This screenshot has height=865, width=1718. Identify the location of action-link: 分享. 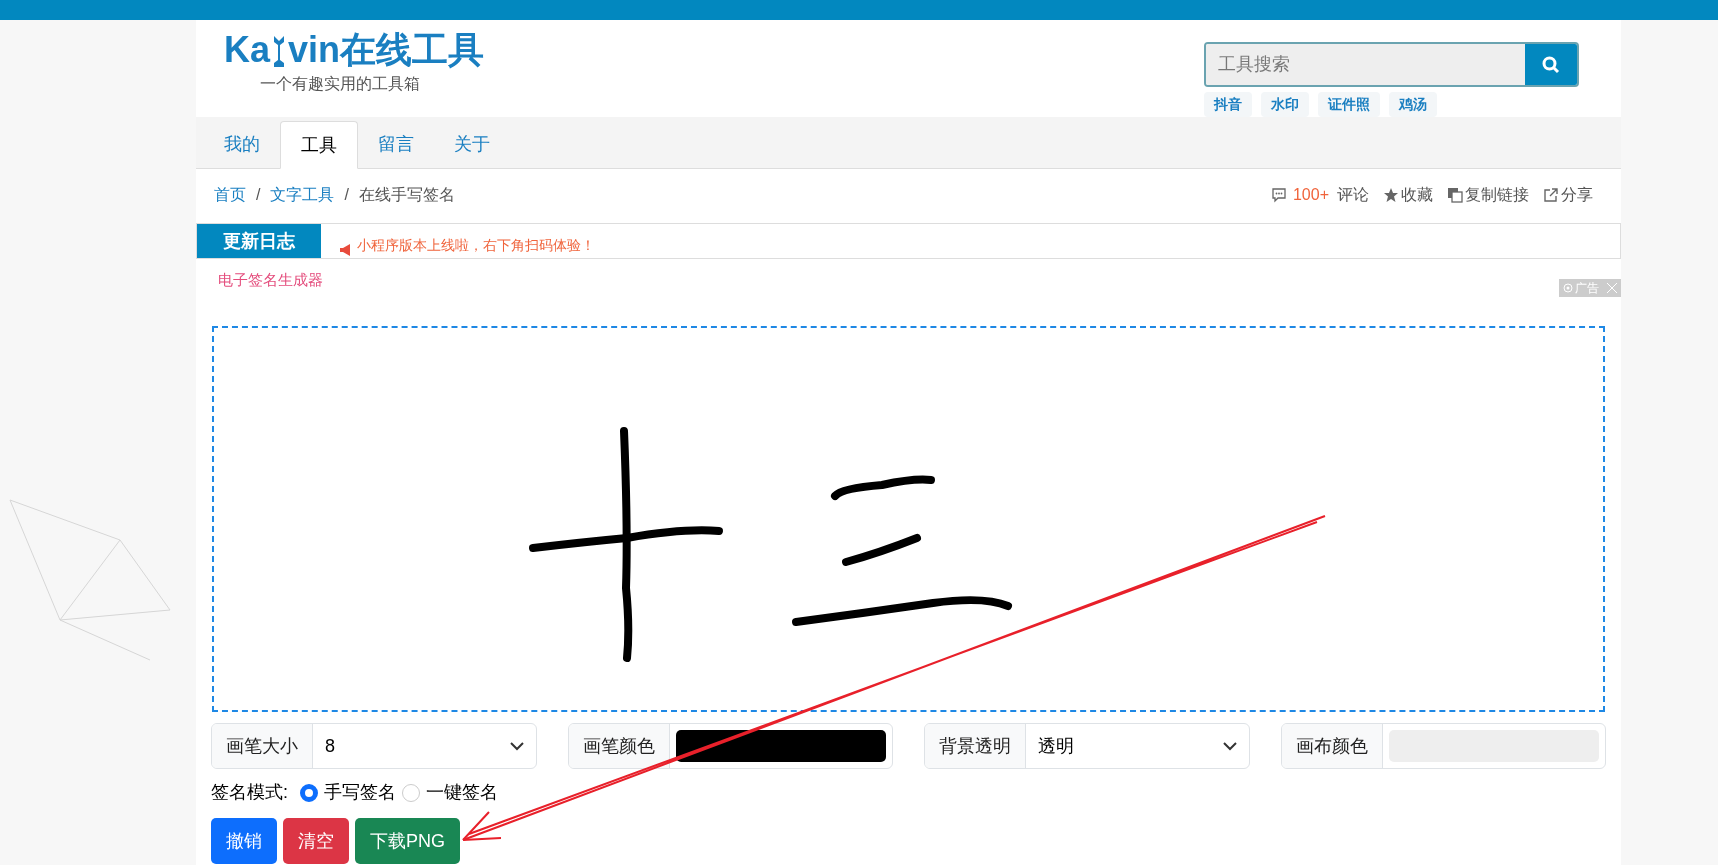
(1577, 195).